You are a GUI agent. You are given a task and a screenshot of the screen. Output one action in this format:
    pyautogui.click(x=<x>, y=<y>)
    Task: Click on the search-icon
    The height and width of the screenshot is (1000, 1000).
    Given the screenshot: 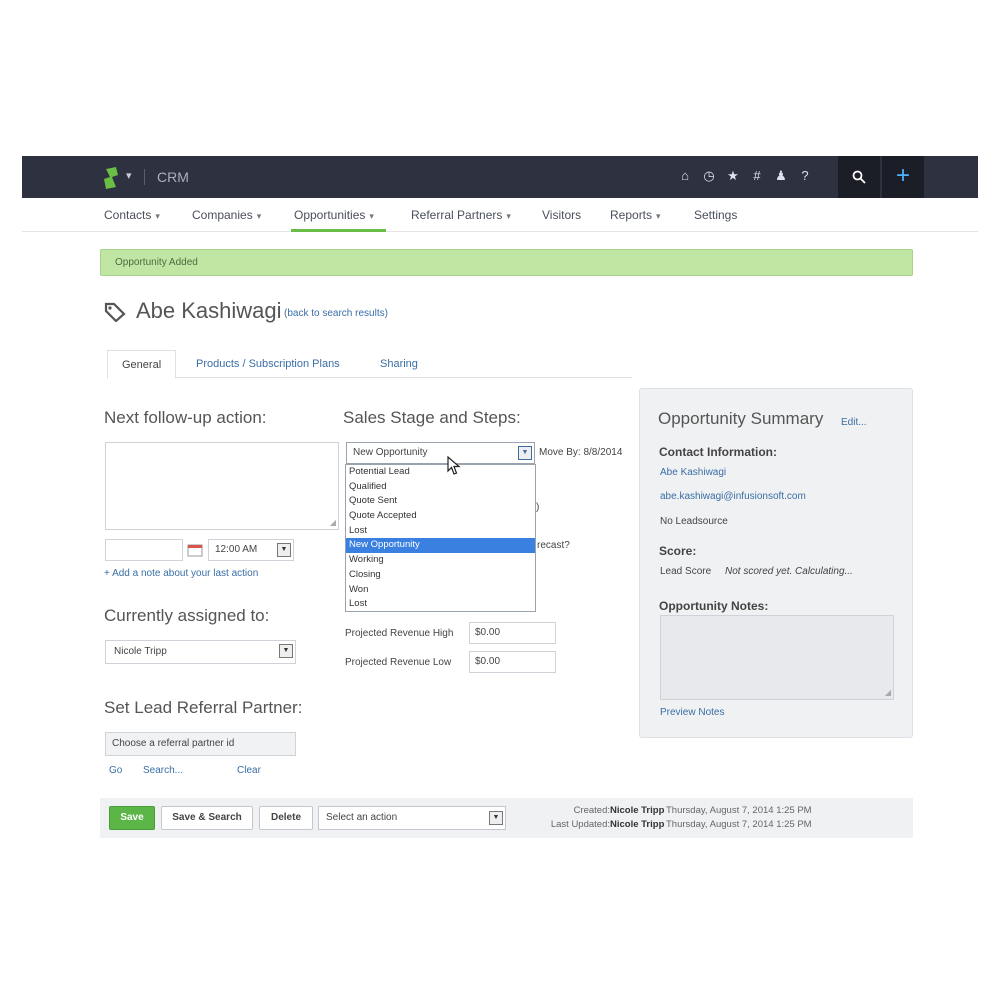 What is the action you would take?
    pyautogui.click(x=859, y=177)
    